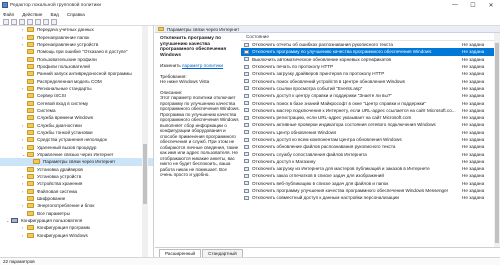 The height and width of the screenshot is (265, 500). What do you see at coordinates (76, 205) in the screenshot?
I see `tree-item: › Энергопотребление и блок` at bounding box center [76, 205].